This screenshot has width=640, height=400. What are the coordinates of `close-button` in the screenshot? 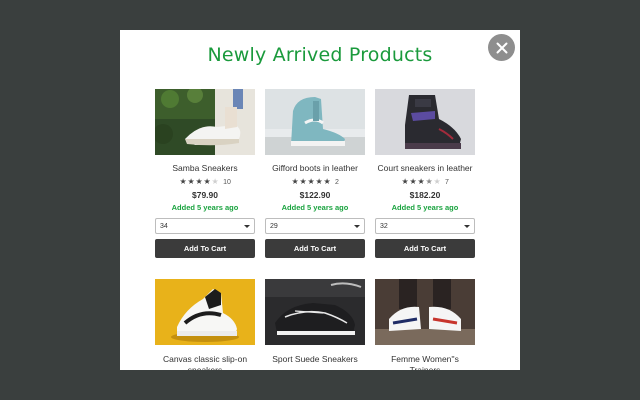 It's located at (501, 47).